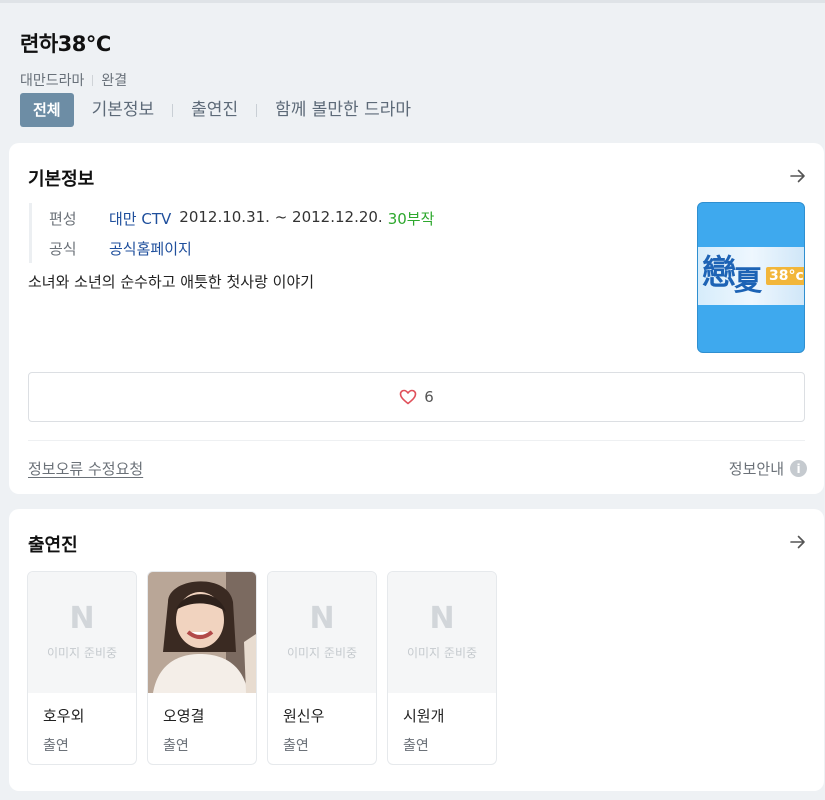  Describe the element at coordinates (184, 716) in the screenshot. I see `cast-name: 오영결` at that location.